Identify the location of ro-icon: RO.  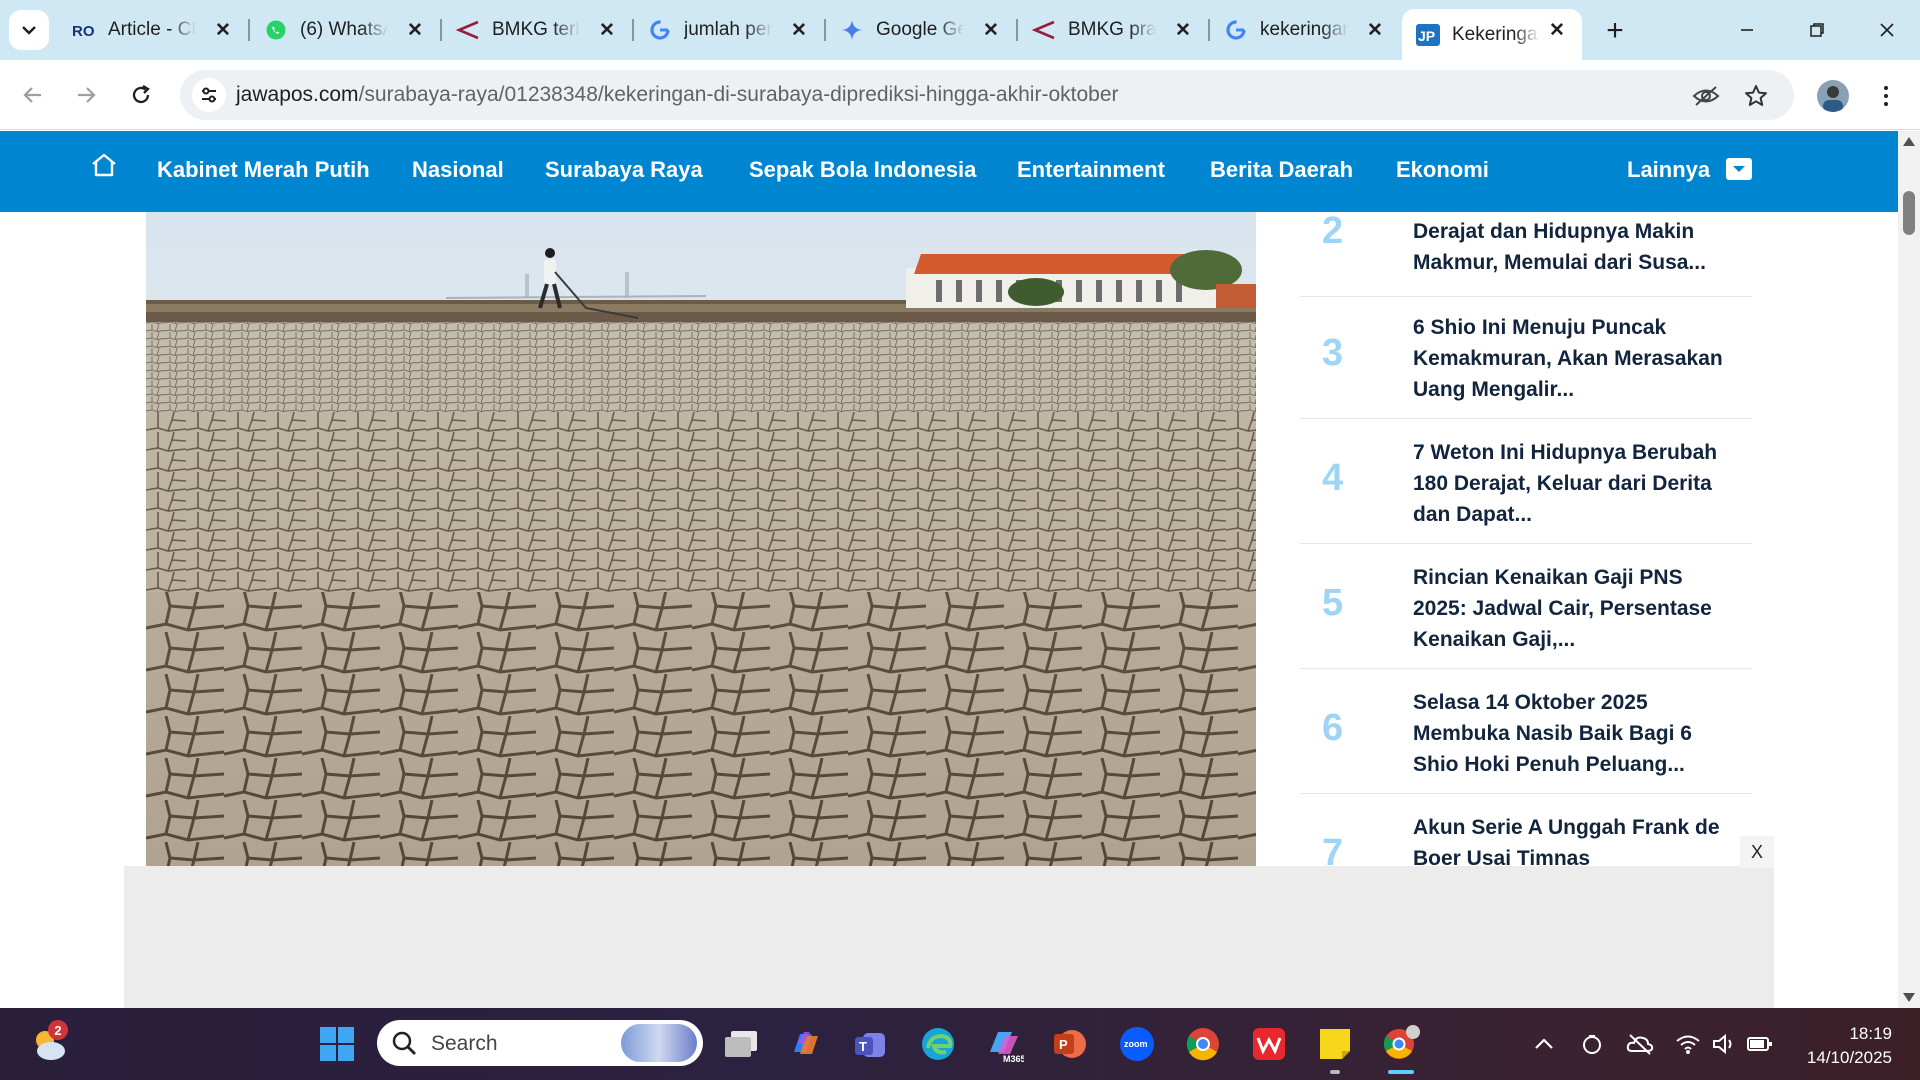
(84, 30).